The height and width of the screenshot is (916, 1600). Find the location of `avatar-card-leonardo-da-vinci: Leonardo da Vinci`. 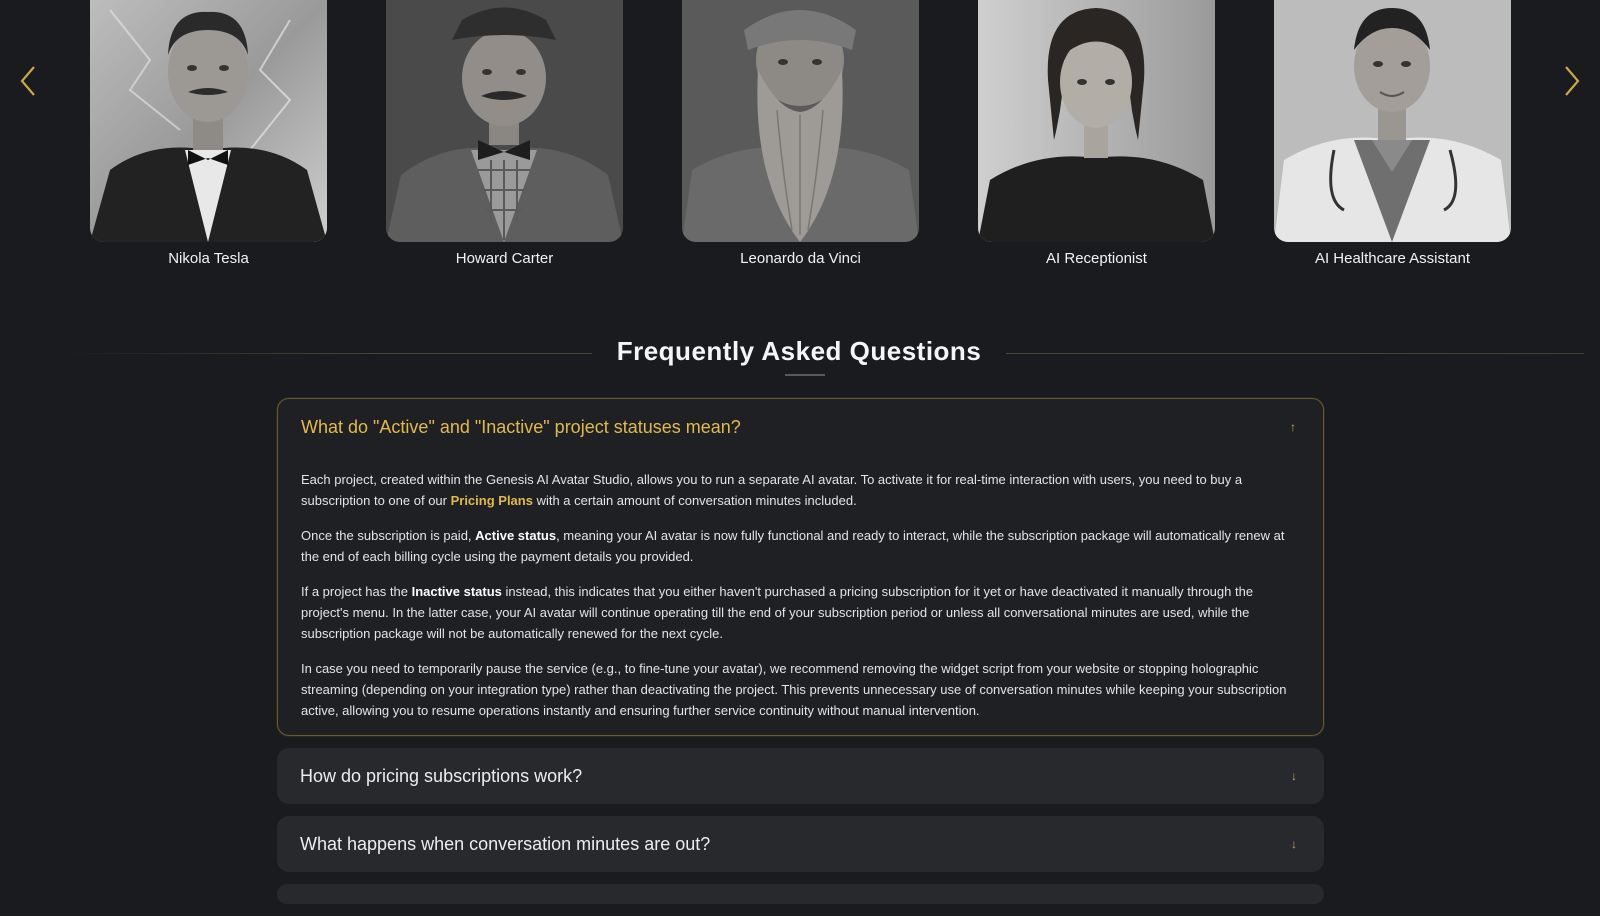

avatar-card-leonardo-da-vinci: Leonardo da Vinci is located at coordinates (800, 133).